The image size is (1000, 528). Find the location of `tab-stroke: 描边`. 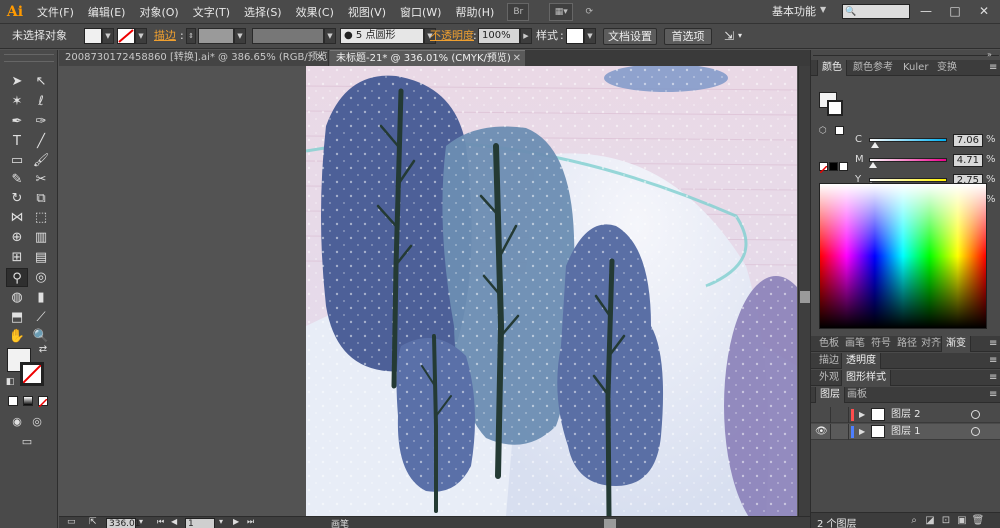

tab-stroke: 描边 is located at coordinates (829, 361).